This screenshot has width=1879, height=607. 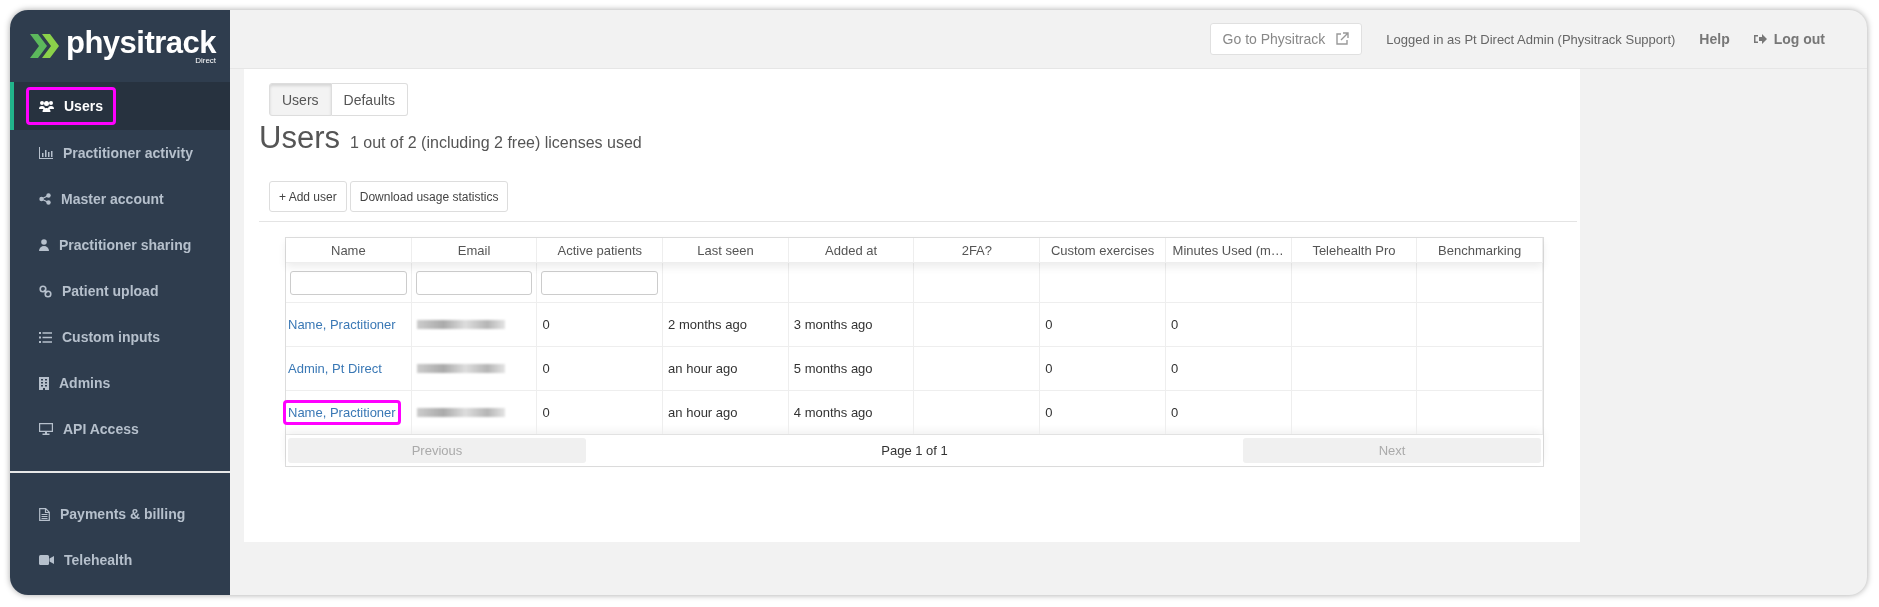 I want to click on sidebar-item: Master account, so click(x=120, y=199).